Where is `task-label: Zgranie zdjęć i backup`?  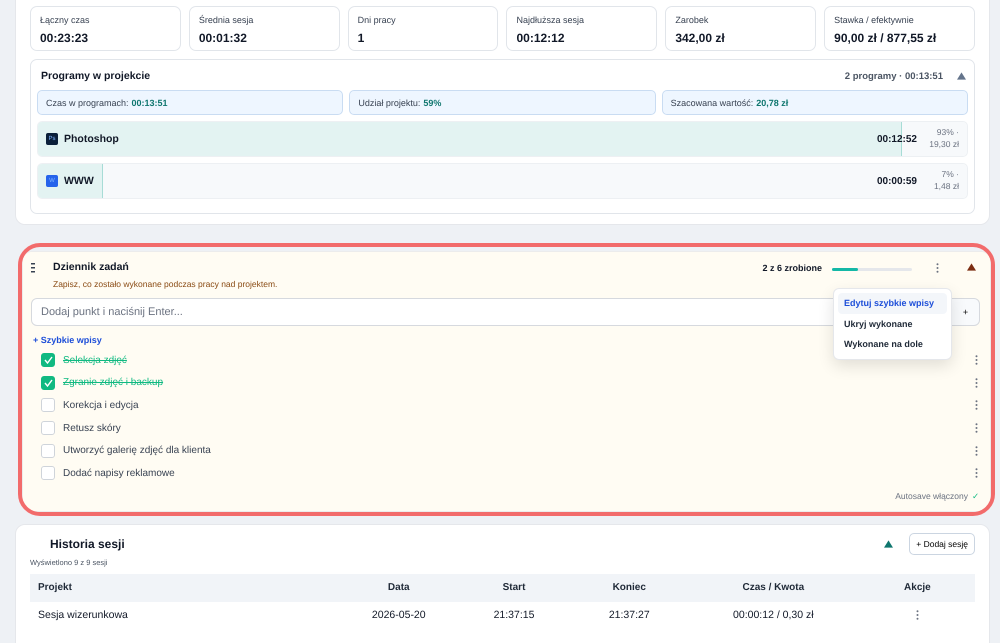 task-label: Zgranie zdjęć i backup is located at coordinates (113, 382).